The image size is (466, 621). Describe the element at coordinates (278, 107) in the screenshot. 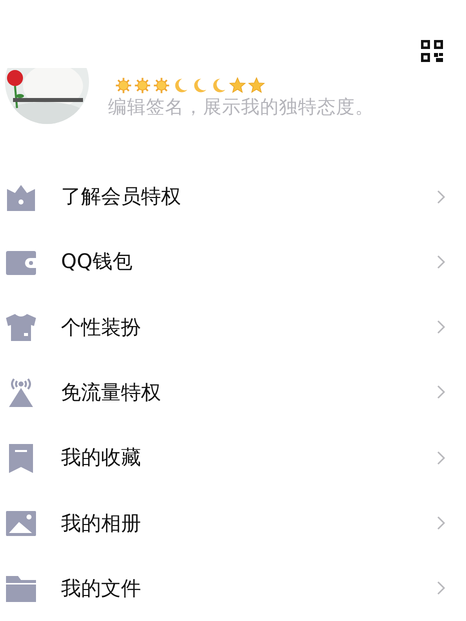

I see `signature-field: 编辑签名，展示我的独特态度。` at that location.